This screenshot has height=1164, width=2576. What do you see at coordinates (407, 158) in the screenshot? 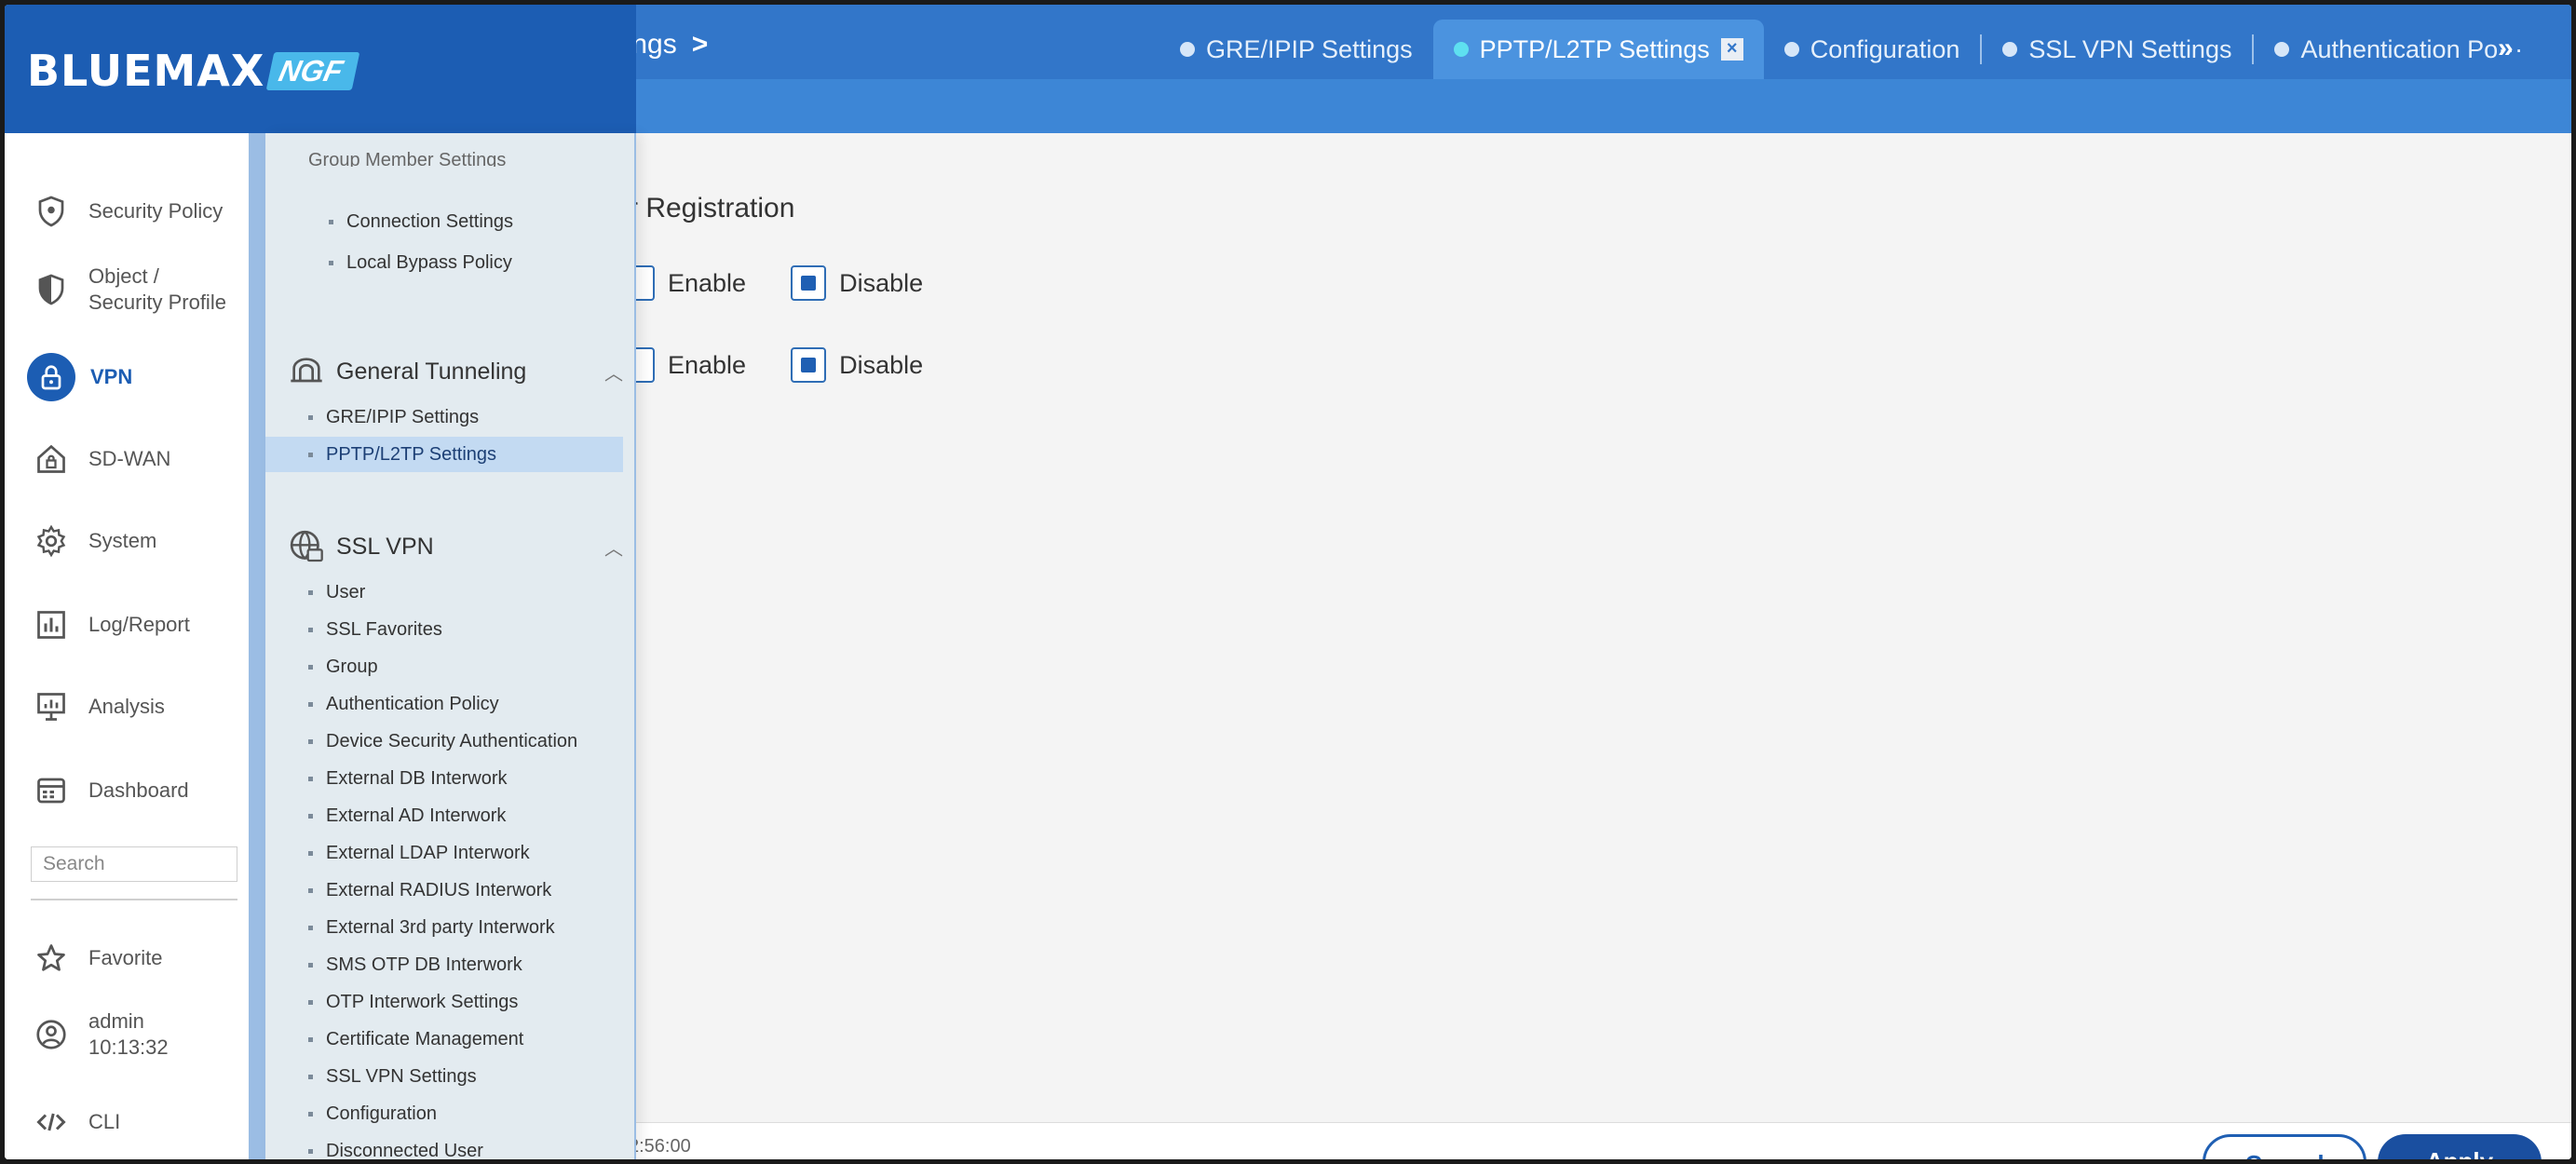
I see `clipped-menu-item: Group Member Settings` at bounding box center [407, 158].